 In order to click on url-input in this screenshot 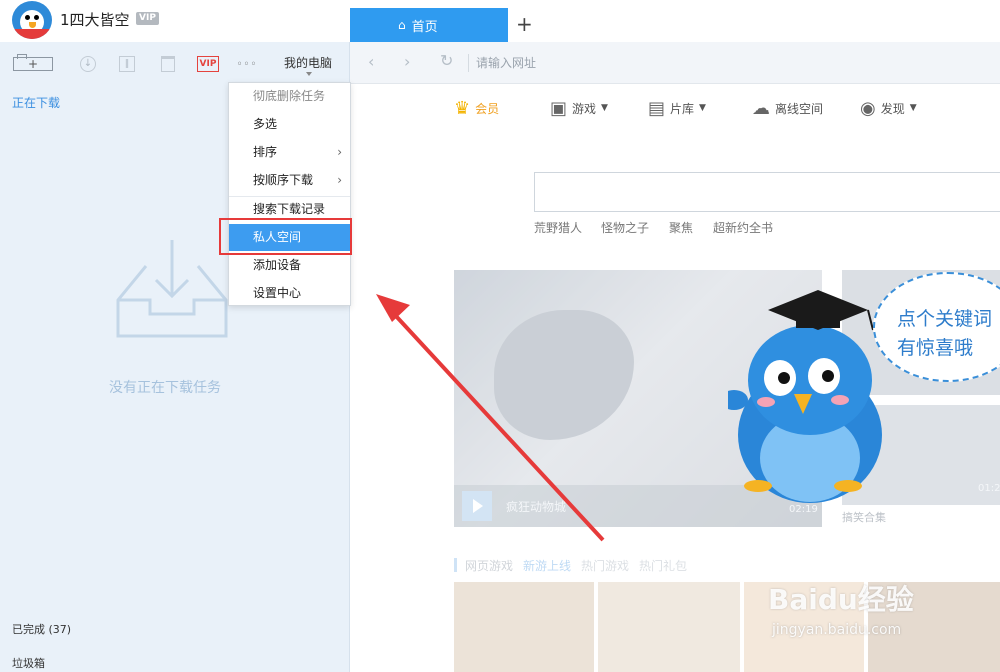, I will do `click(726, 63)`.